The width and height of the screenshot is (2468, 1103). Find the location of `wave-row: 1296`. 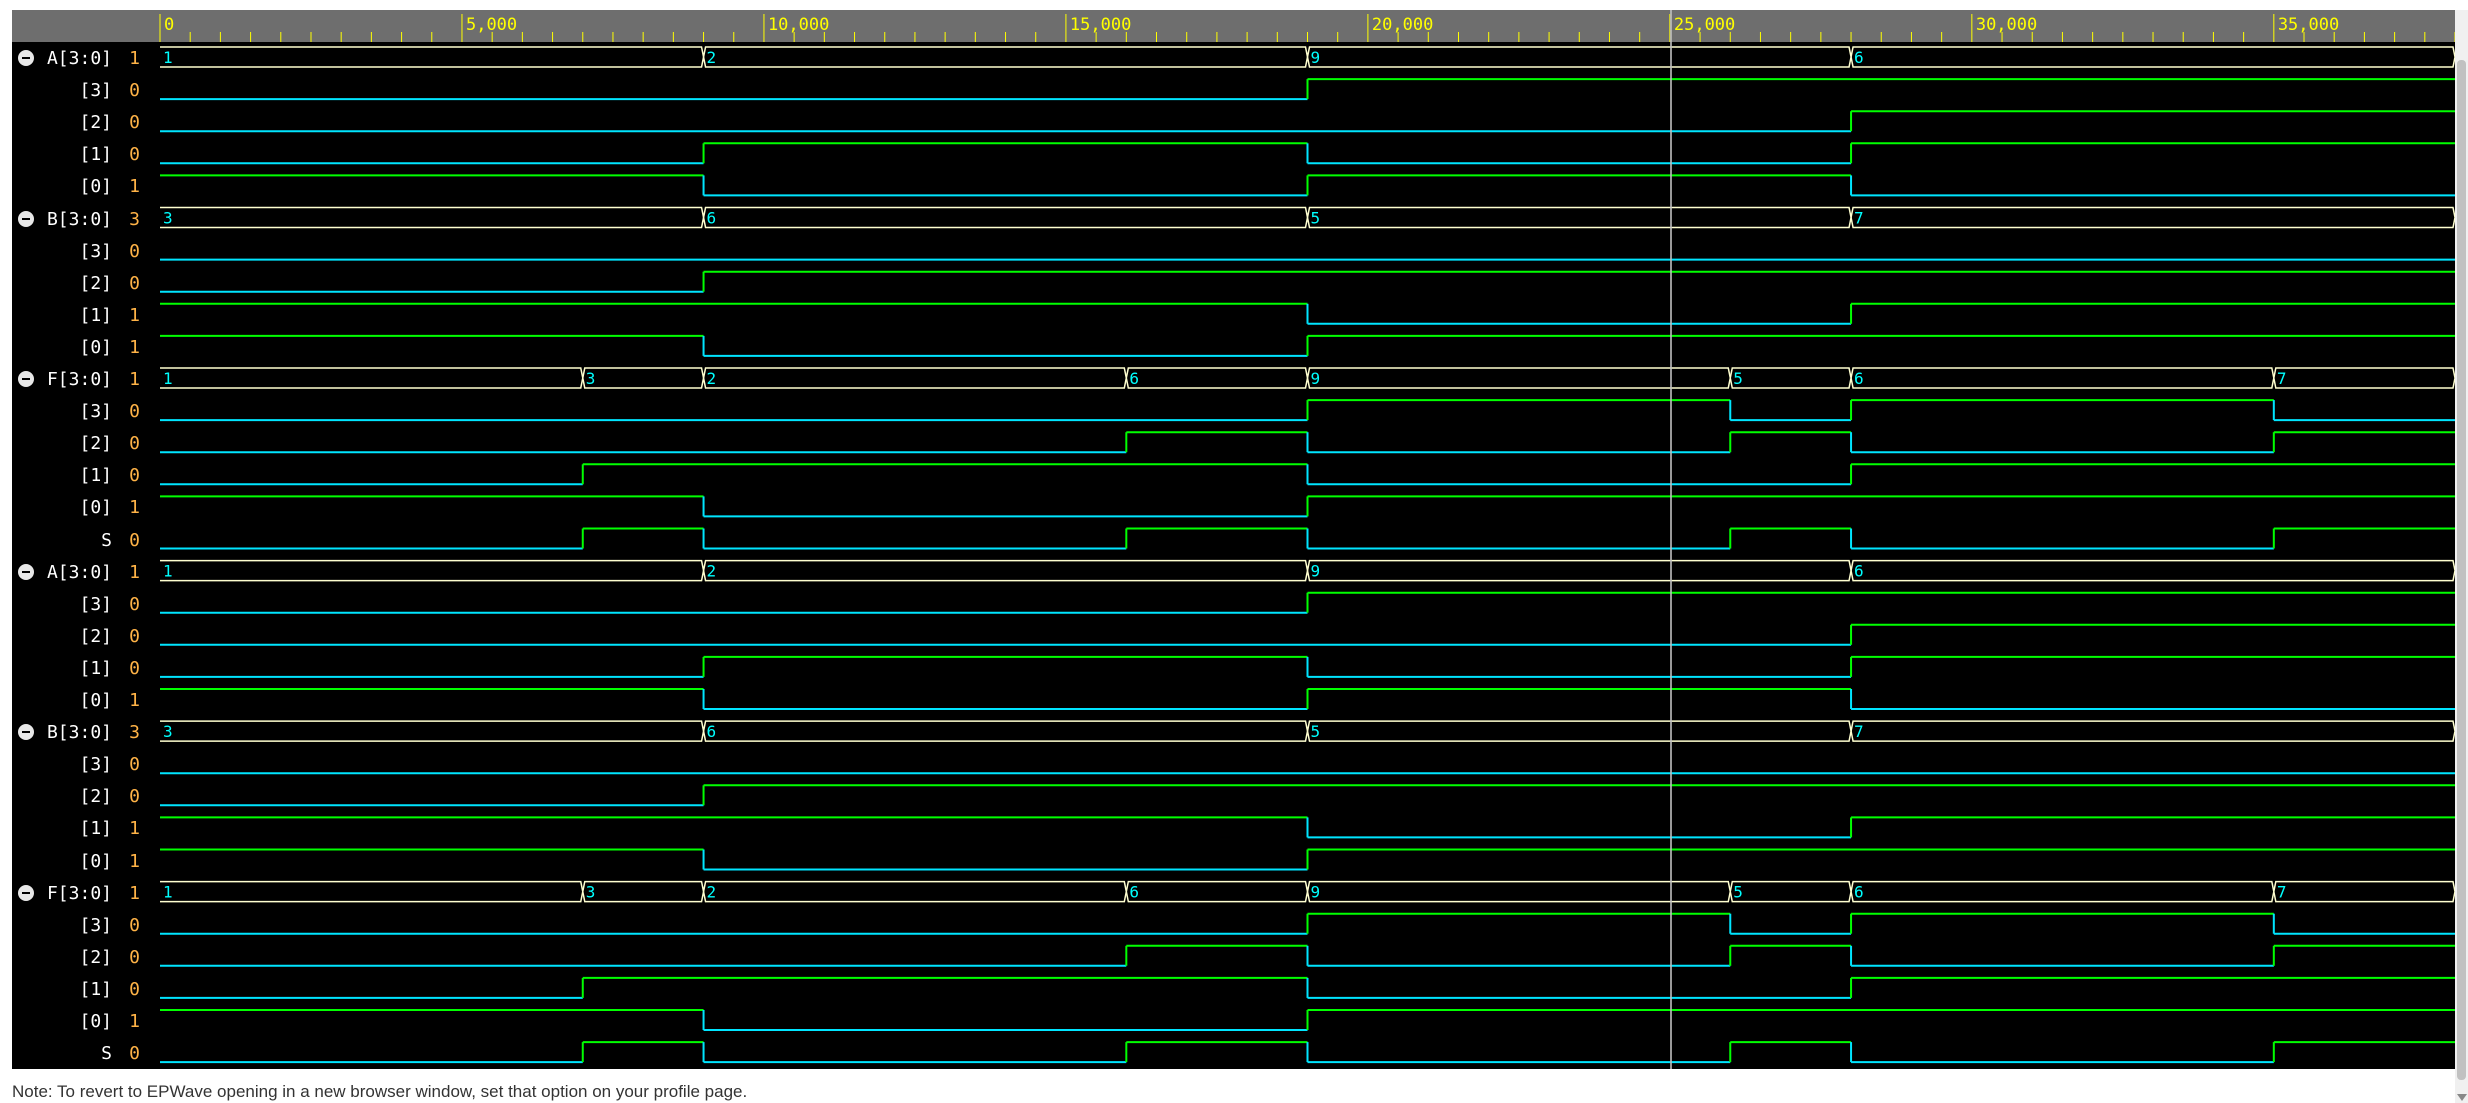

wave-row: 1296 is located at coordinates (1307, 570).